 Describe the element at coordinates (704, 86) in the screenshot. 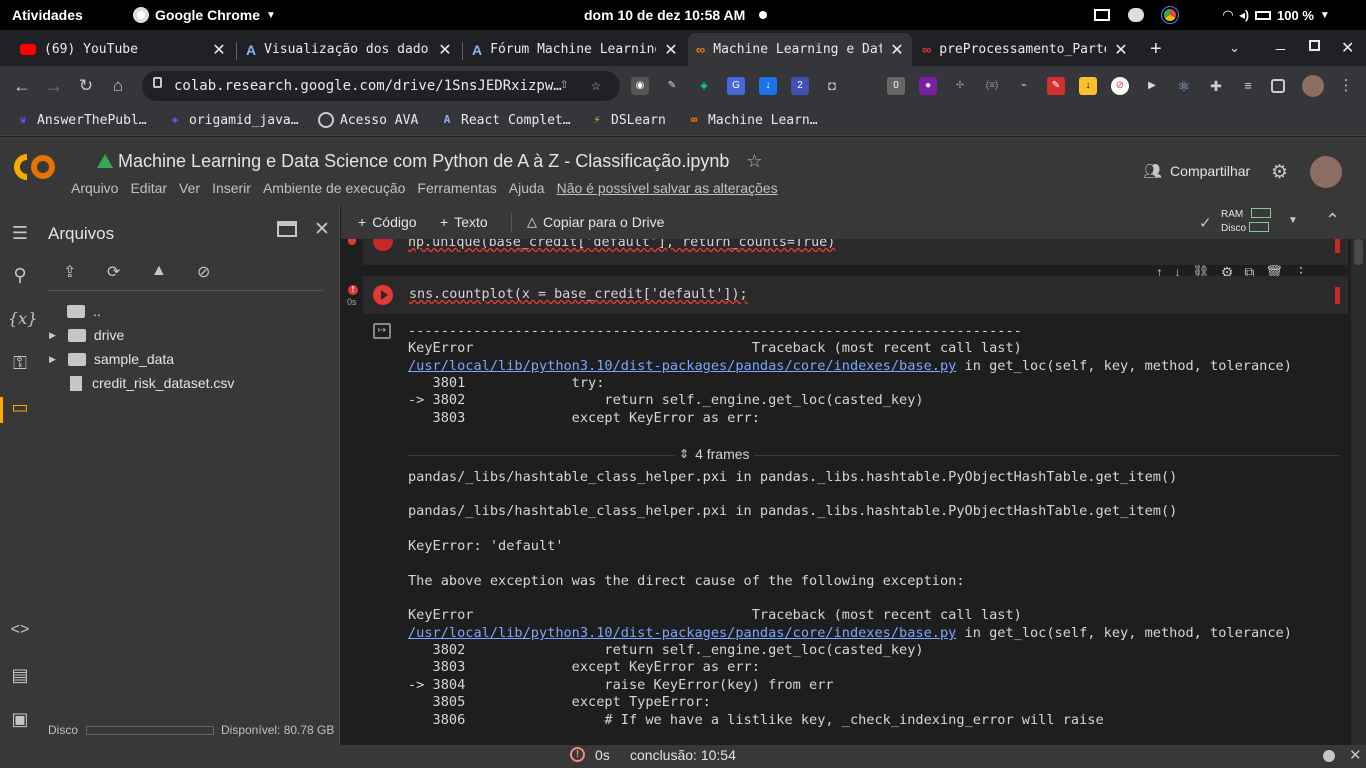

I see `extension-3-icon: ✦` at that location.